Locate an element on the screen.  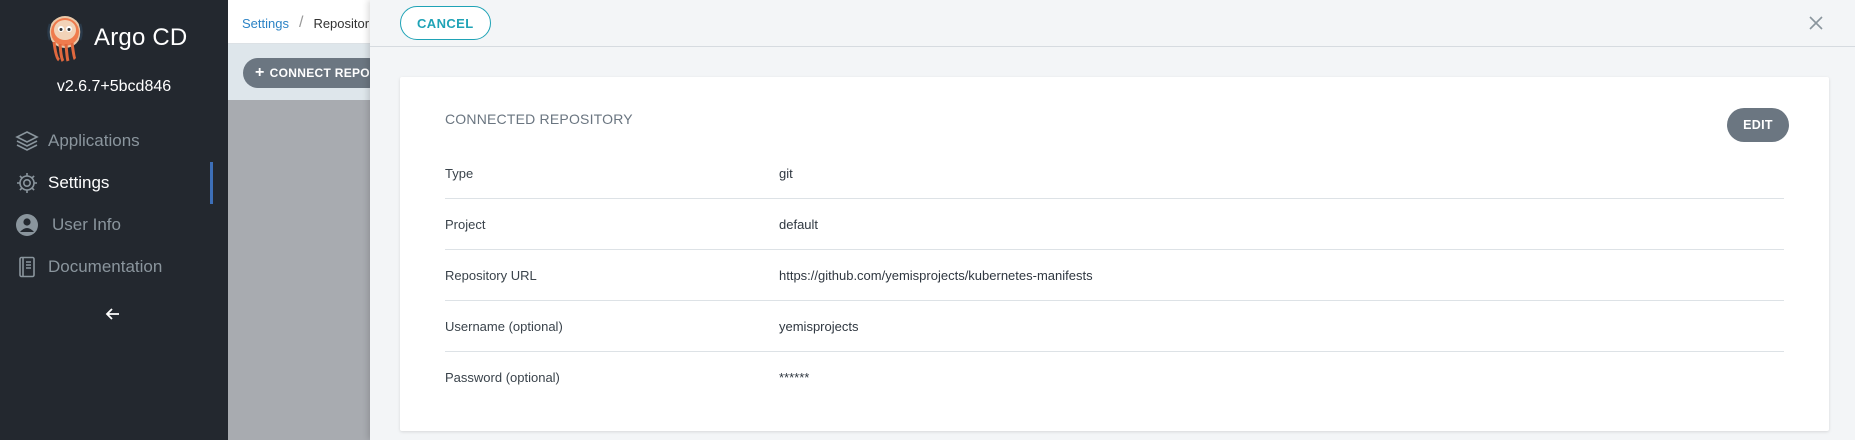
field-label: Username (optional) is located at coordinates (504, 326).